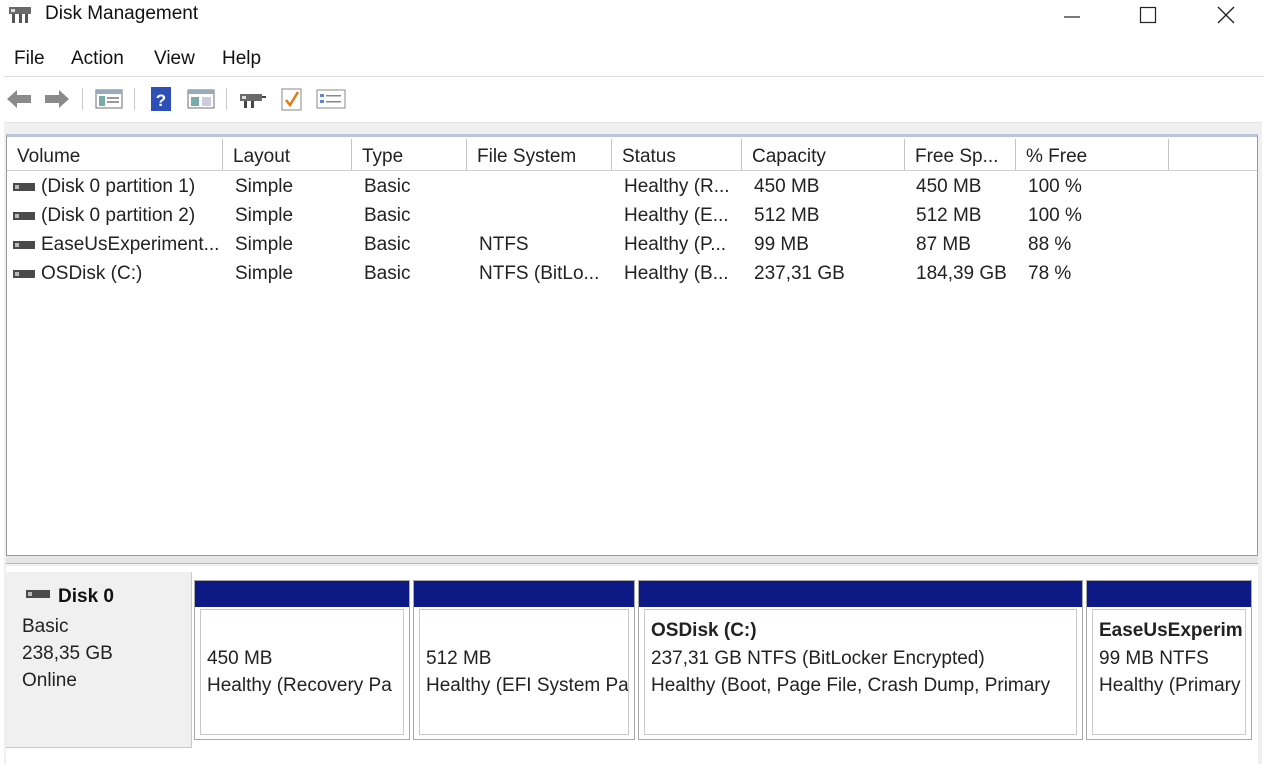  Describe the element at coordinates (781, 244) in the screenshot. I see `cell-capacity: 99 MB` at that location.